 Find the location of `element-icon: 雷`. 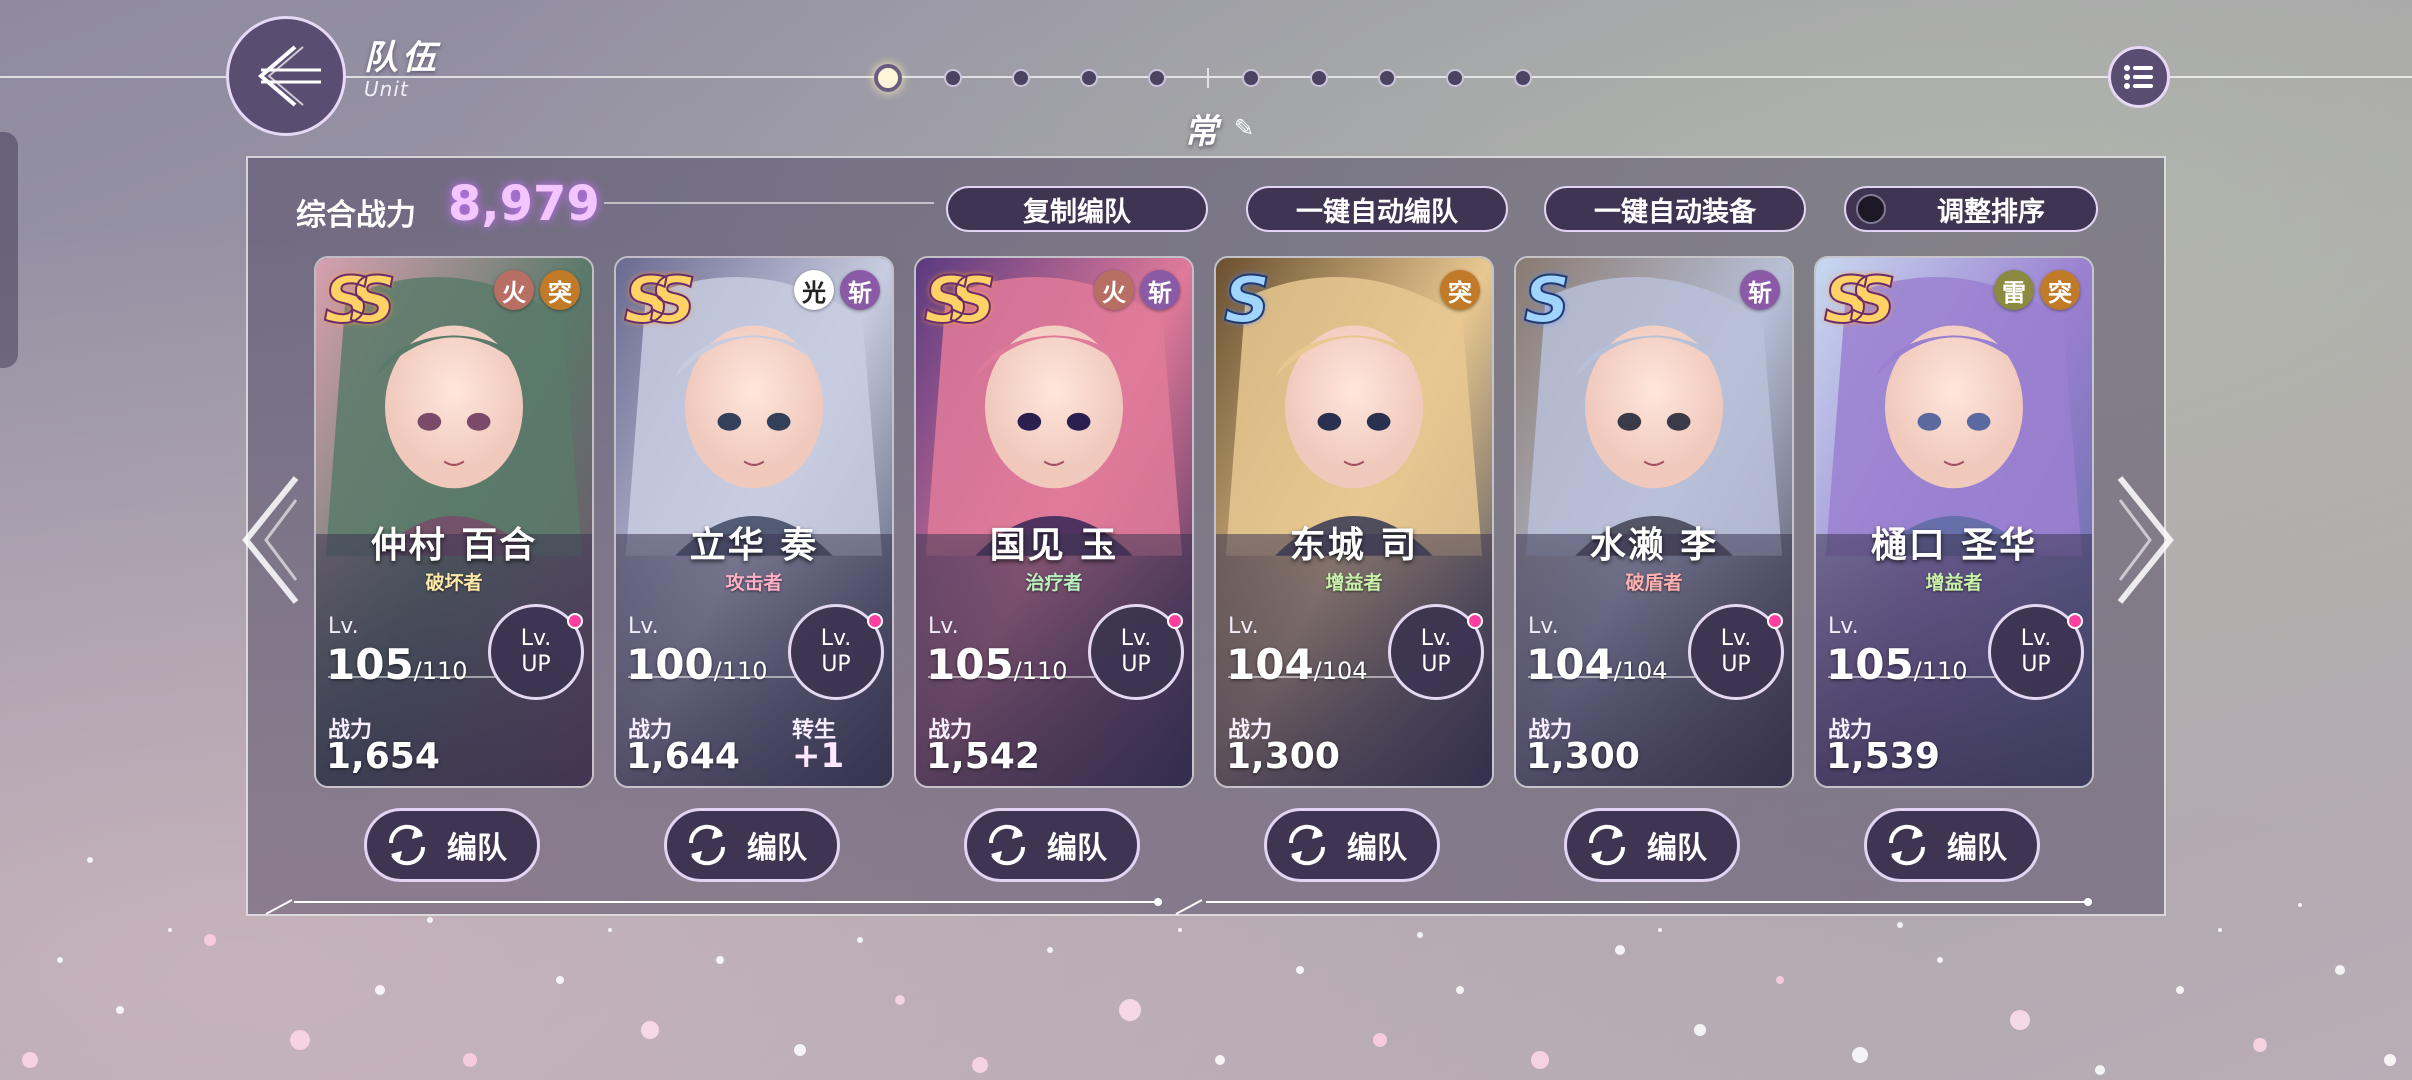

element-icon: 雷 is located at coordinates (2014, 290).